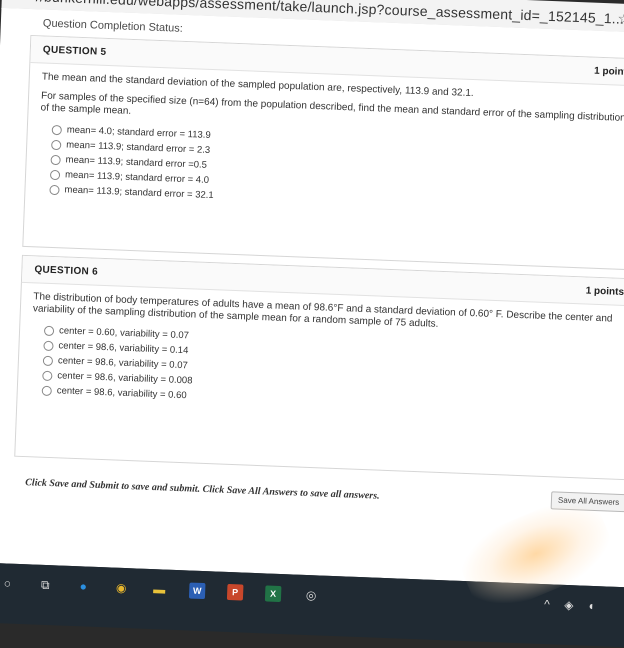 Image resolution: width=624 pixels, height=648 pixels. I want to click on chevron-up-icon: ^, so click(547, 604).